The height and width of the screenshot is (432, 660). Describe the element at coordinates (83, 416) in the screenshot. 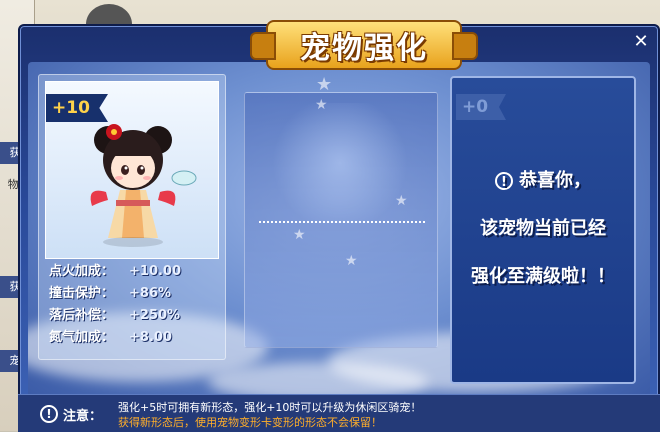

I see `notice-label: 注意：` at that location.